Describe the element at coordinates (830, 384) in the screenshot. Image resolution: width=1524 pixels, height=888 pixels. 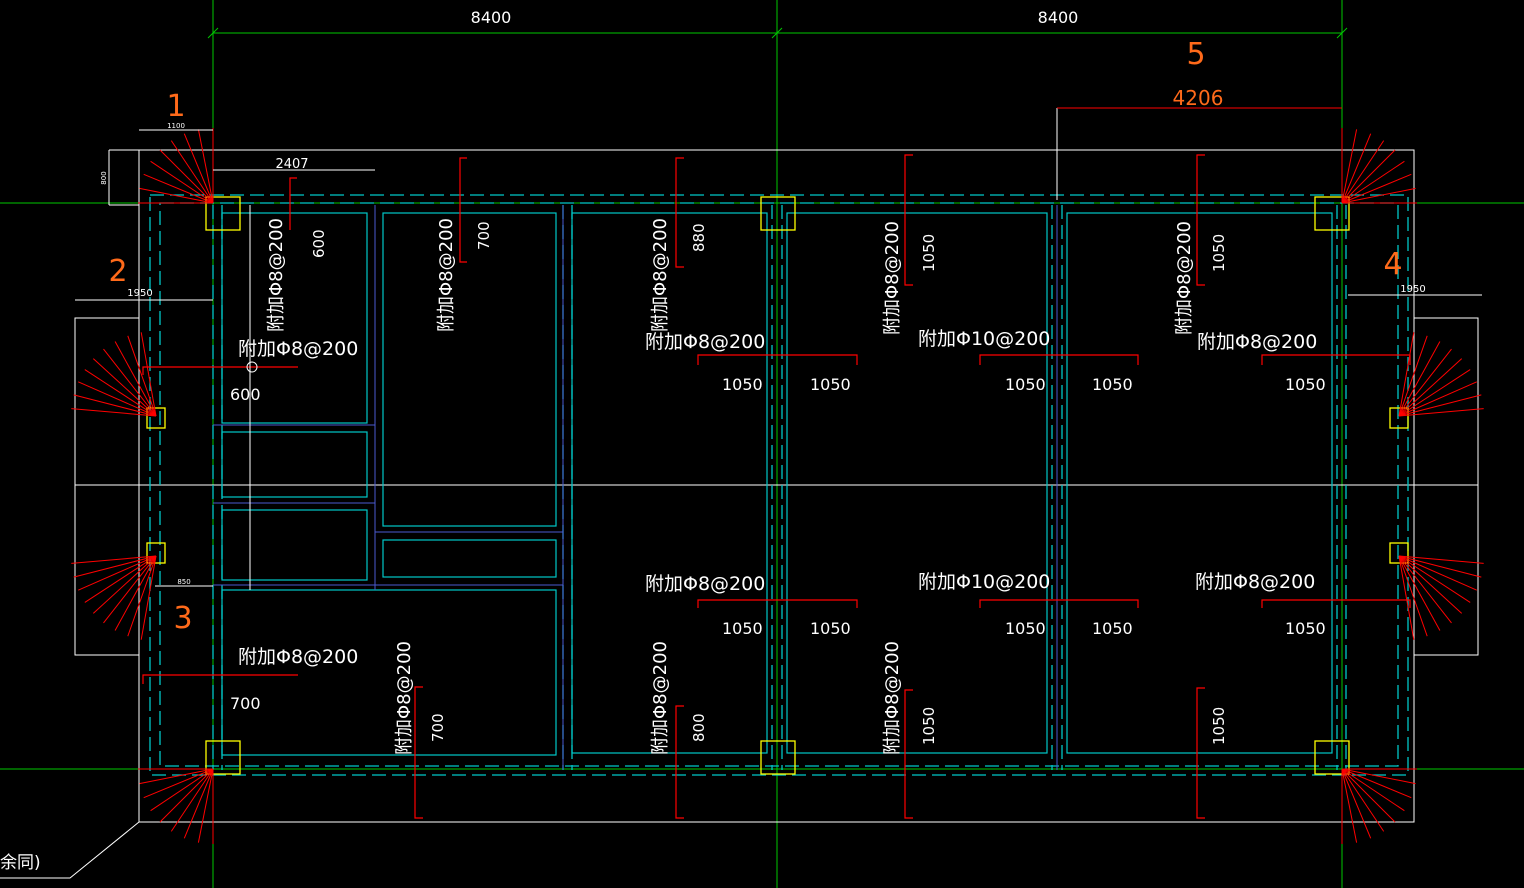
I see `rebar-len-row1-2: 1050` at that location.